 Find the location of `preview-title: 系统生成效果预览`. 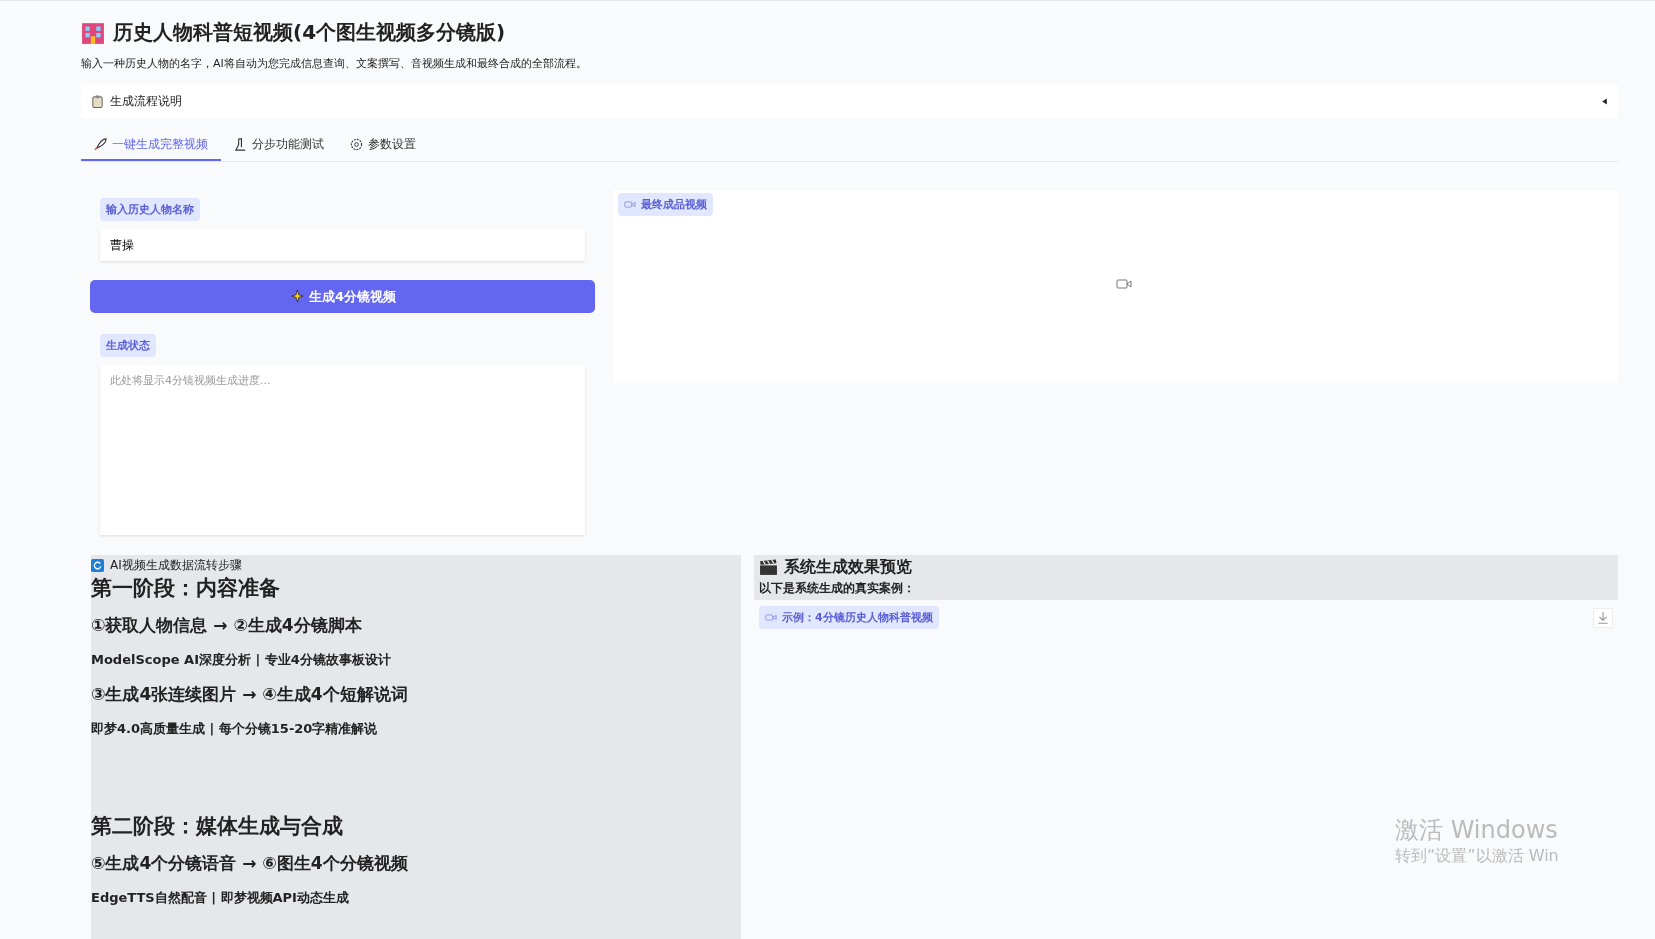

preview-title: 系统生成效果预览 is located at coordinates (848, 567).